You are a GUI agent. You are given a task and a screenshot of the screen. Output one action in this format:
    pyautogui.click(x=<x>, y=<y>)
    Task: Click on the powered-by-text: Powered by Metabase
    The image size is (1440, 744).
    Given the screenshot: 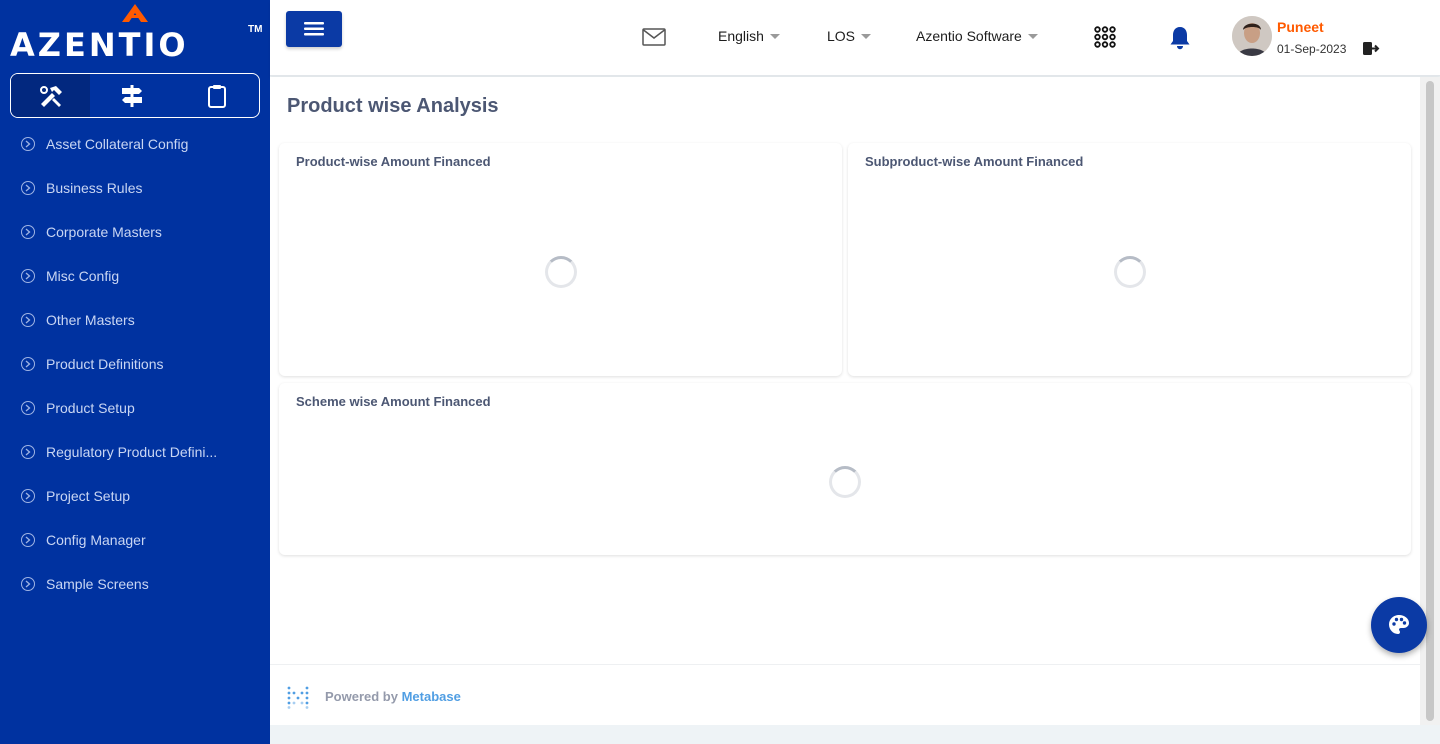 What is the action you would take?
    pyautogui.click(x=393, y=696)
    